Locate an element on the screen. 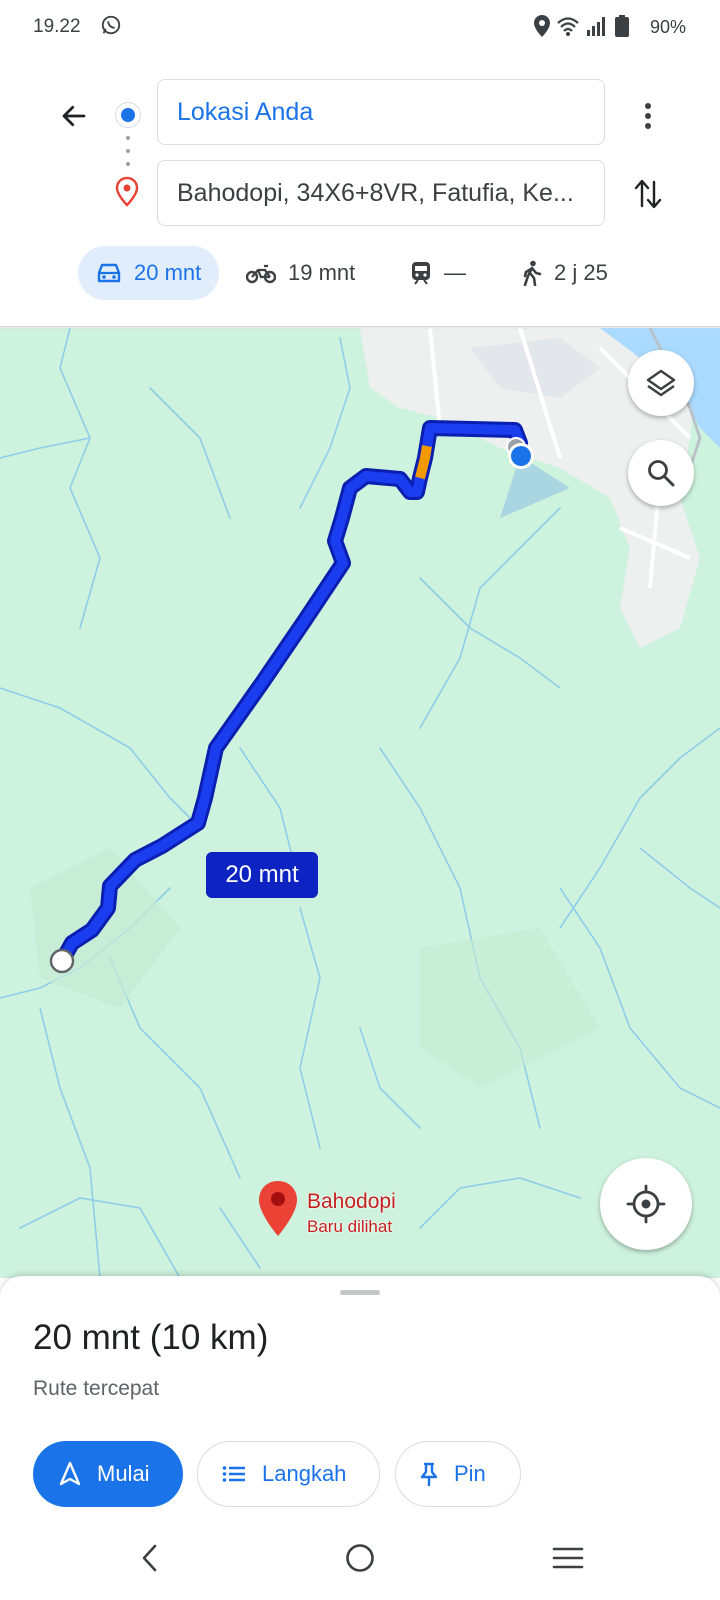  my-location-icon is located at coordinates (646, 1204).